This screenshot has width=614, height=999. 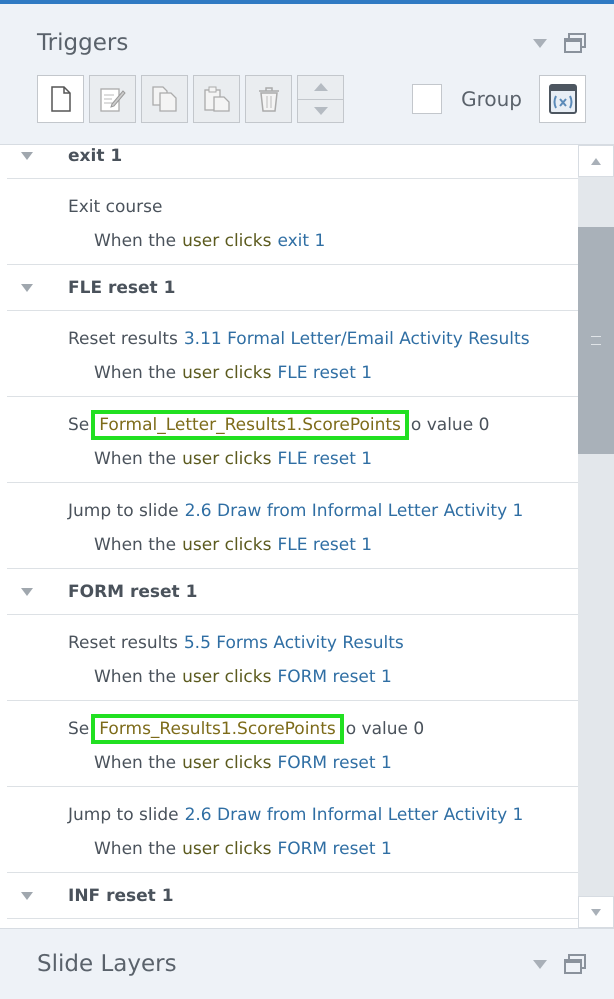 I want to click on edit-page-icon, so click(x=113, y=99).